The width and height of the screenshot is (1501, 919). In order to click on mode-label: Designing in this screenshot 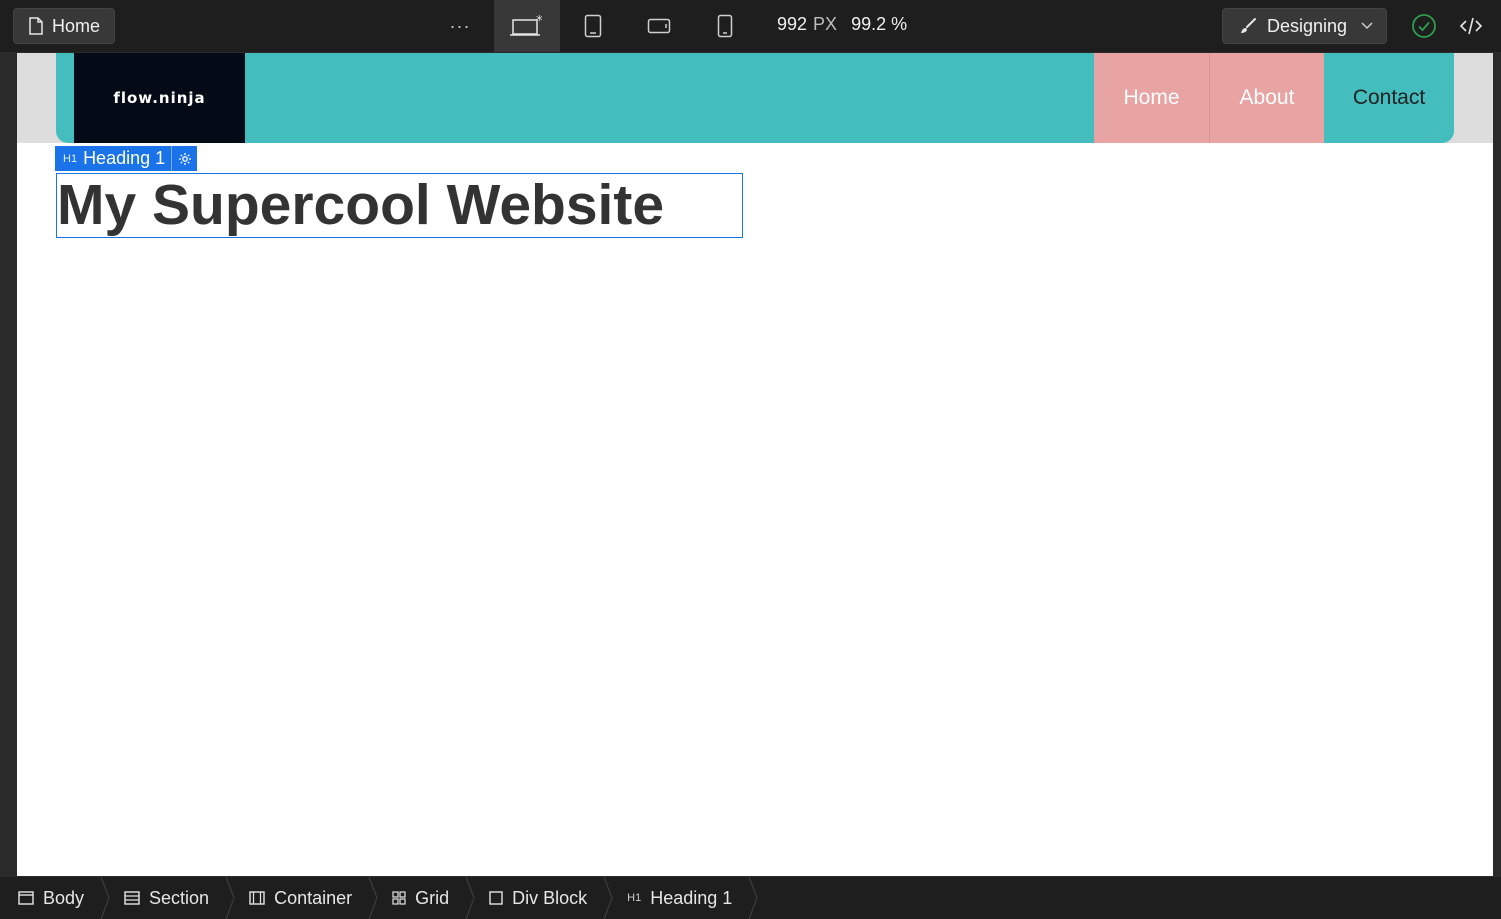, I will do `click(1307, 25)`.